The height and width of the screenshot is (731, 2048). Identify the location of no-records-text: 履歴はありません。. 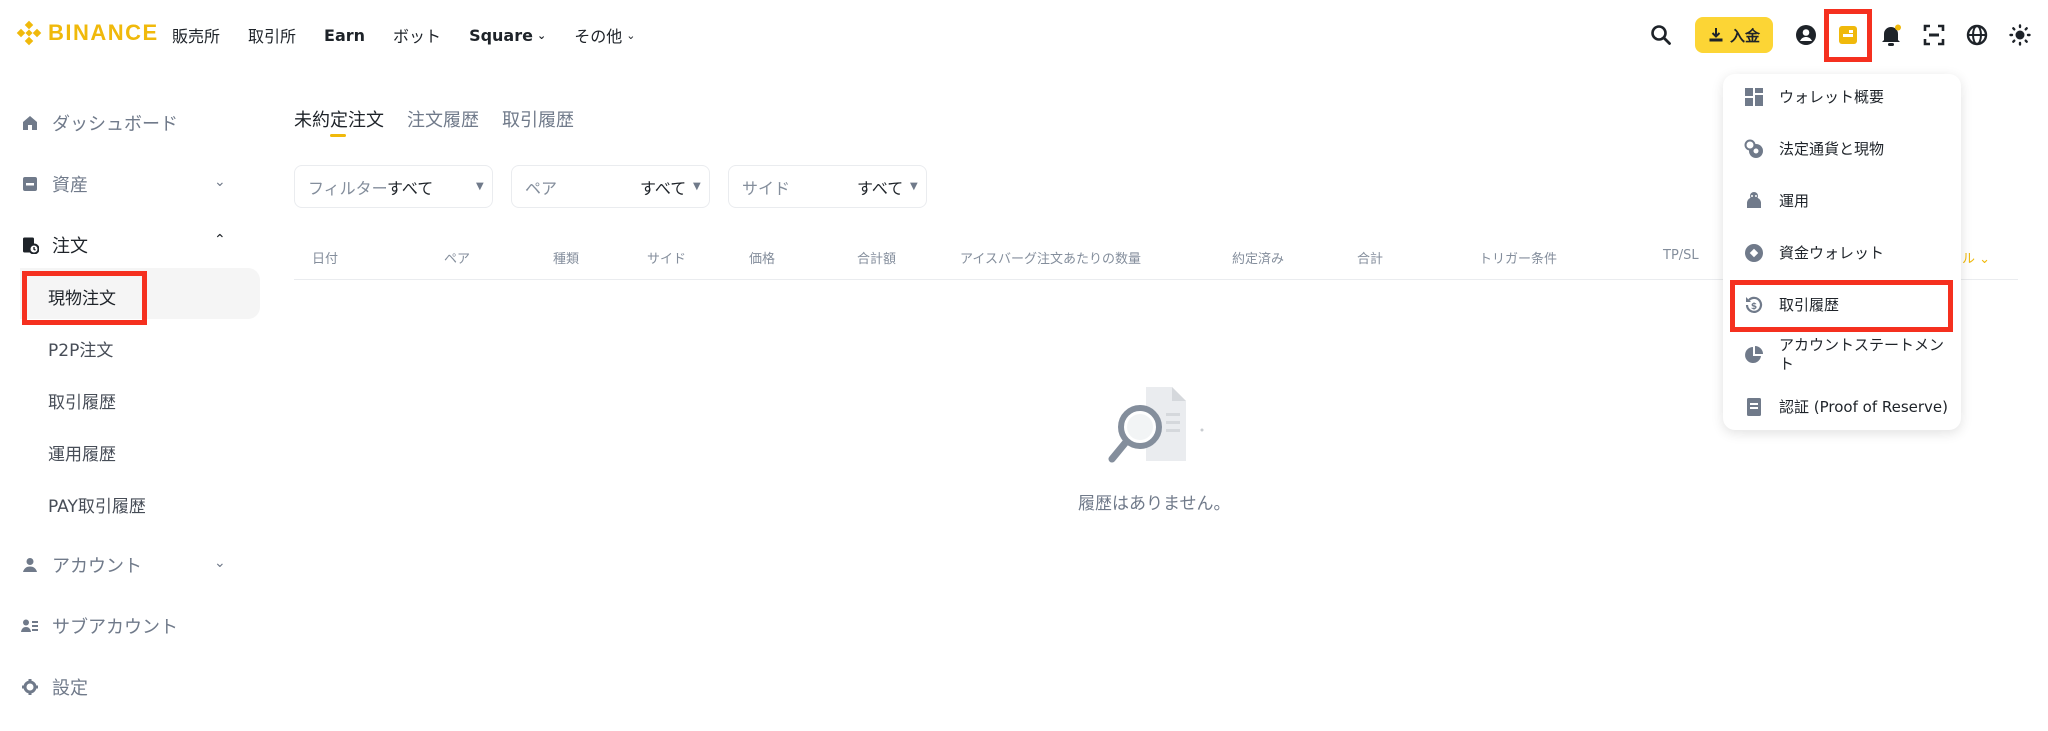
(1154, 504).